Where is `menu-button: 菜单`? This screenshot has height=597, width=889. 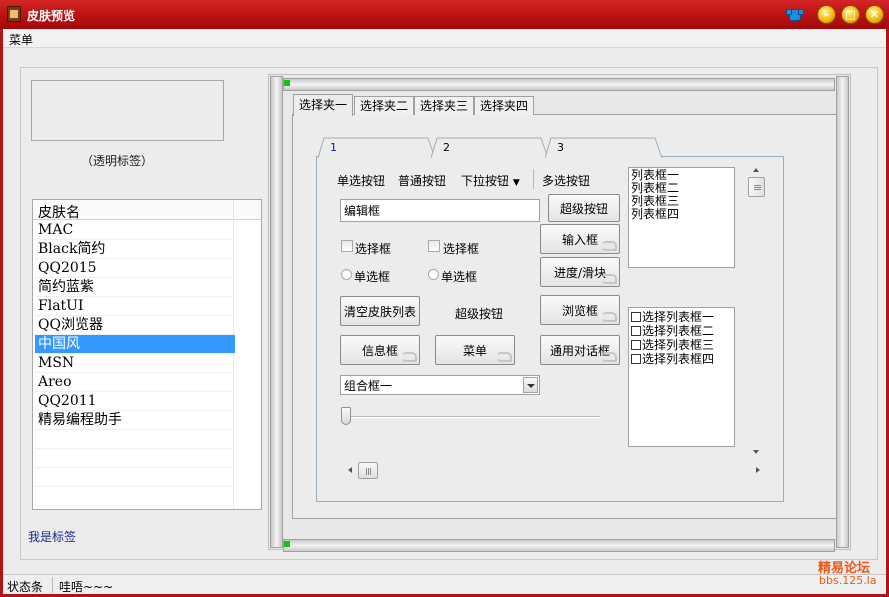 menu-button: 菜单 is located at coordinates (475, 350).